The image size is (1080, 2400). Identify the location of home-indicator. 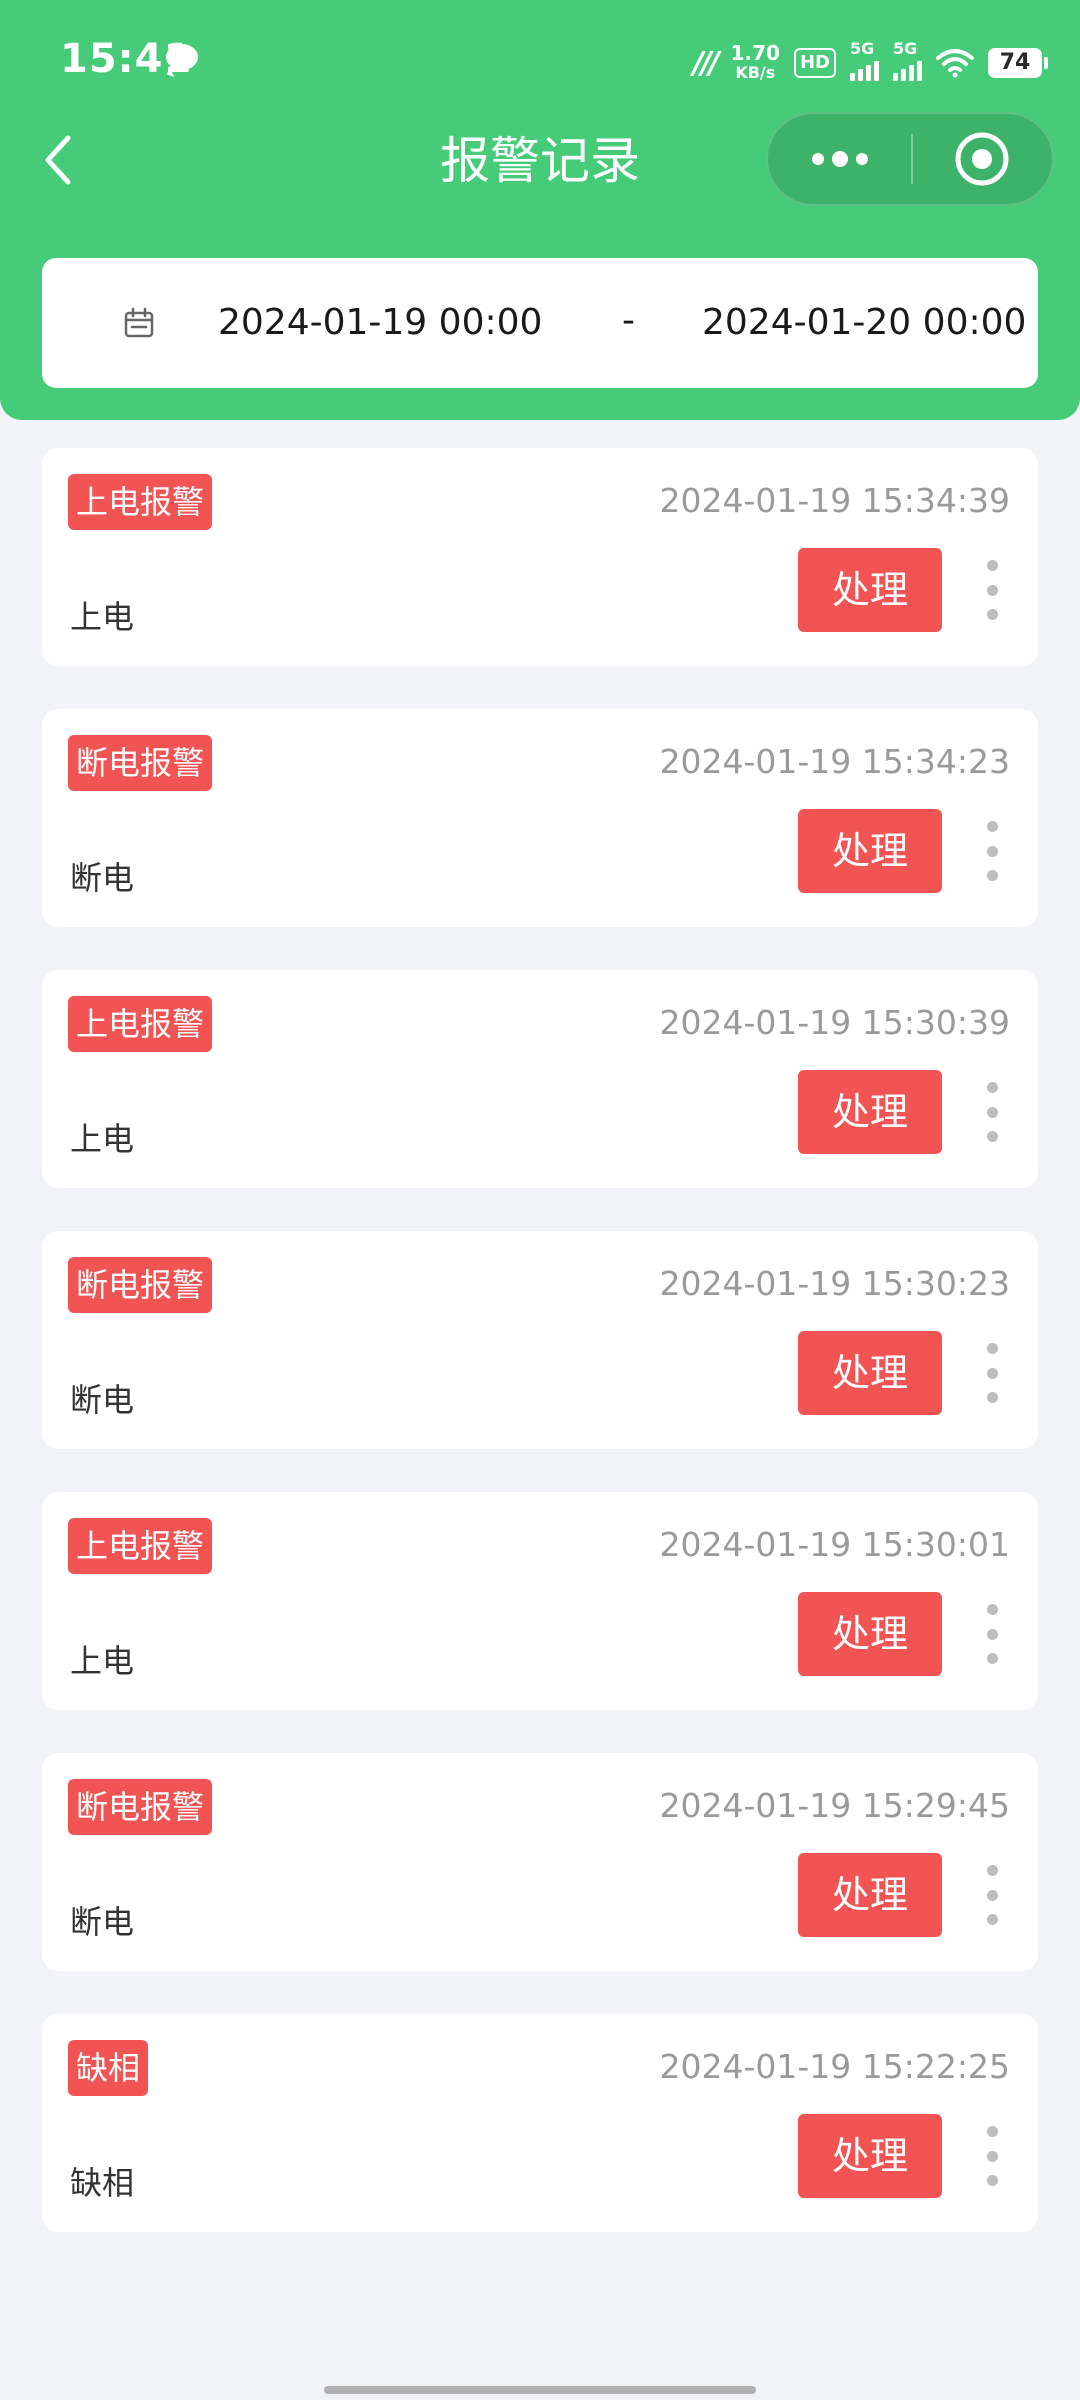
(540, 2390).